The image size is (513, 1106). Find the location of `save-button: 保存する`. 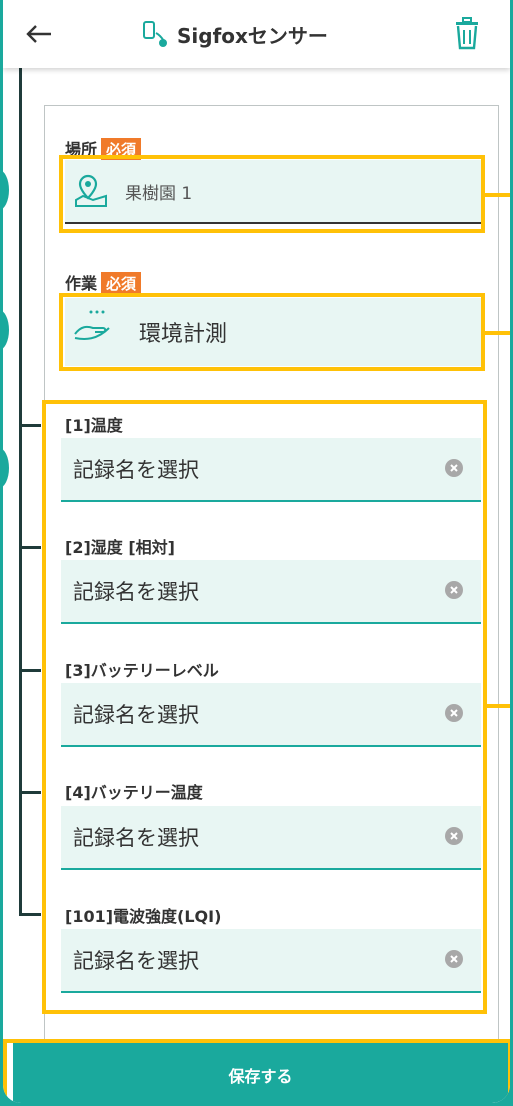

save-button: 保存する is located at coordinates (260, 1073).